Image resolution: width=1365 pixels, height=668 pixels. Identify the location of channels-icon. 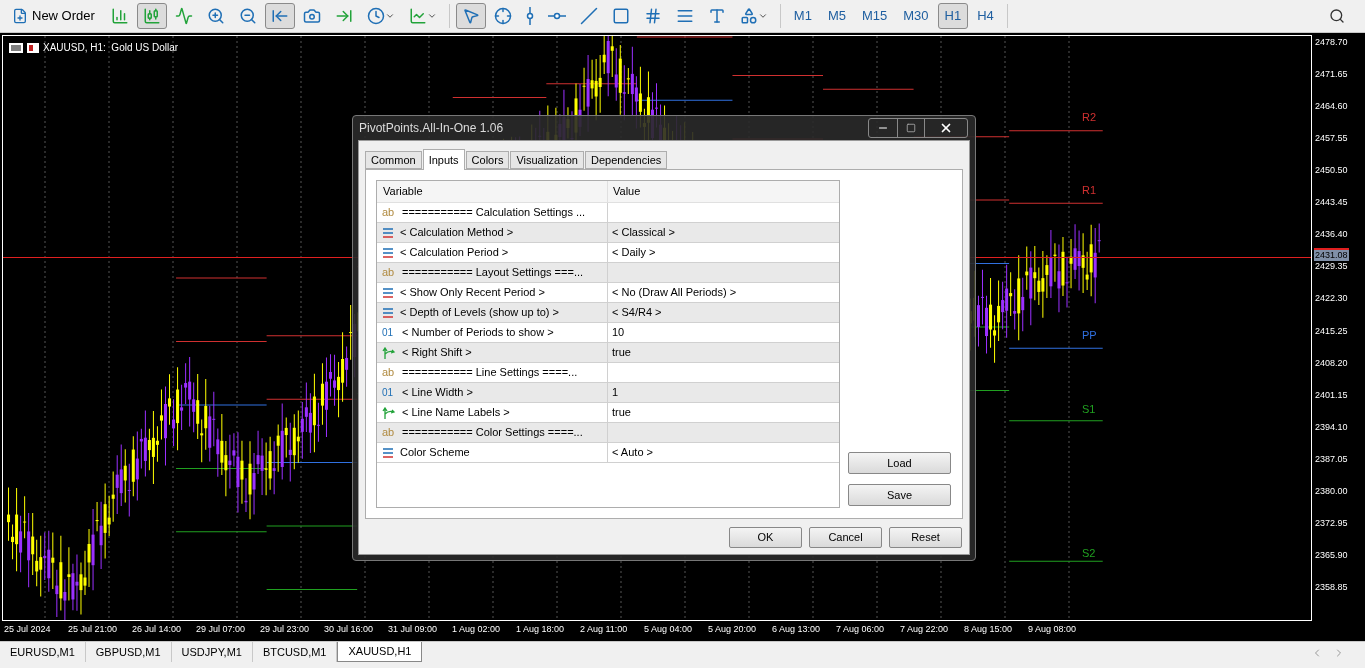
(684, 16).